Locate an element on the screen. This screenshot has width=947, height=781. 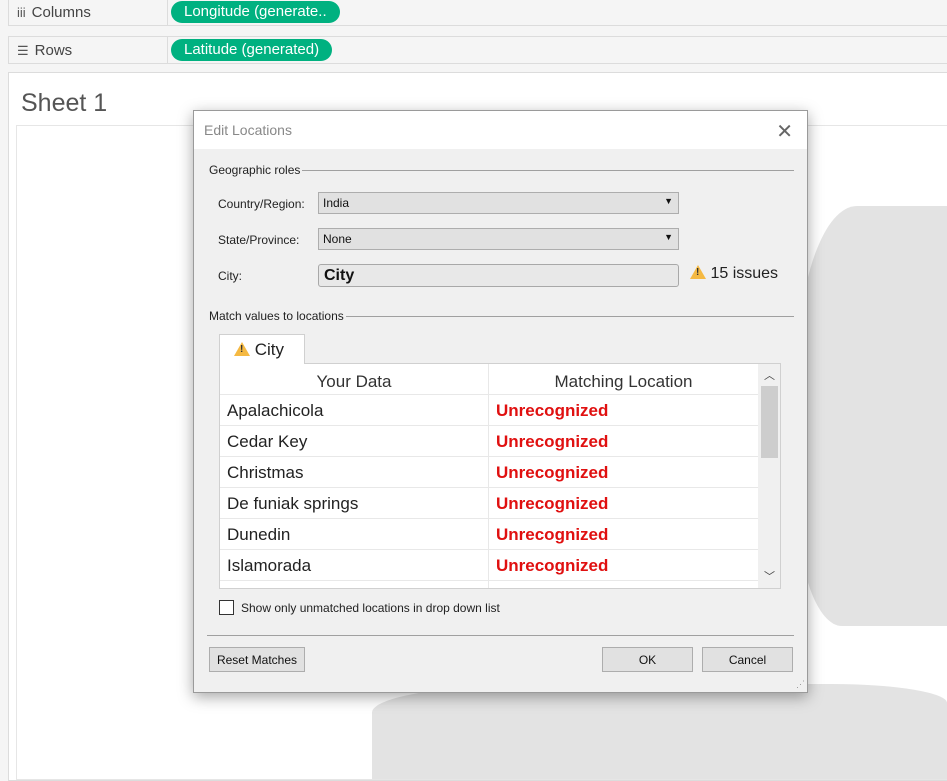
city-label: City: is located at coordinates (230, 276).